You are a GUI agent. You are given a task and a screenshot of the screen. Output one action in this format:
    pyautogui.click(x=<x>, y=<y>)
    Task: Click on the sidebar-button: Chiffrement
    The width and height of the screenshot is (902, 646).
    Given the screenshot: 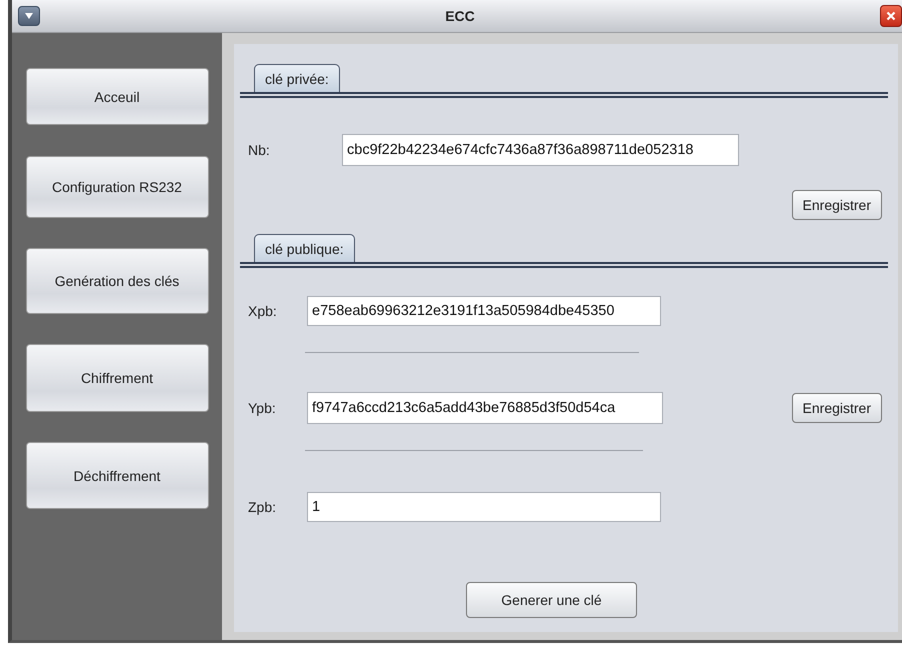 What is the action you would take?
    pyautogui.click(x=117, y=378)
    